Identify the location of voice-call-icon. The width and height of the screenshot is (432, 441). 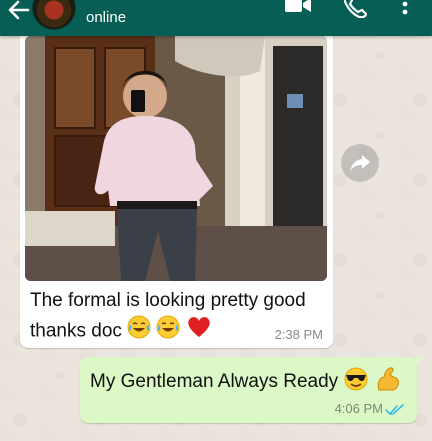
(355, 9).